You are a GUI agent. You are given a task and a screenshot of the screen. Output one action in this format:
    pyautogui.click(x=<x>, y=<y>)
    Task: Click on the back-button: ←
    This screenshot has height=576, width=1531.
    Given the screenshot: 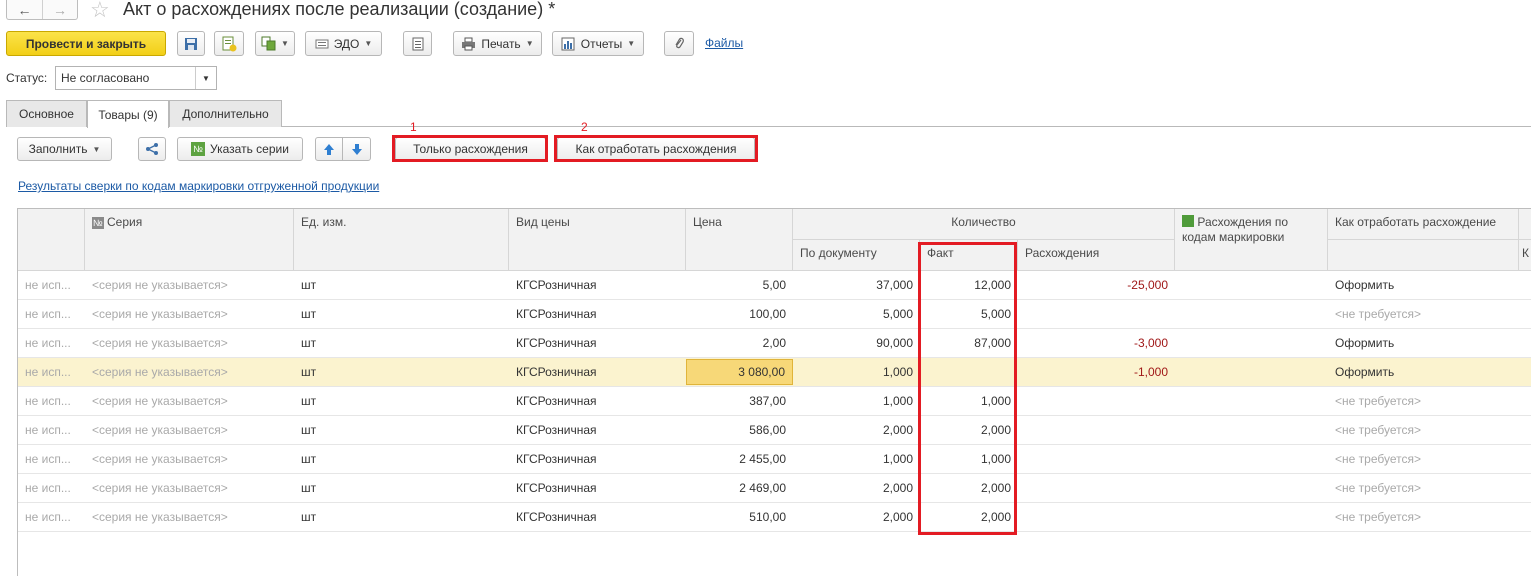 What is the action you would take?
    pyautogui.click(x=24, y=9)
    